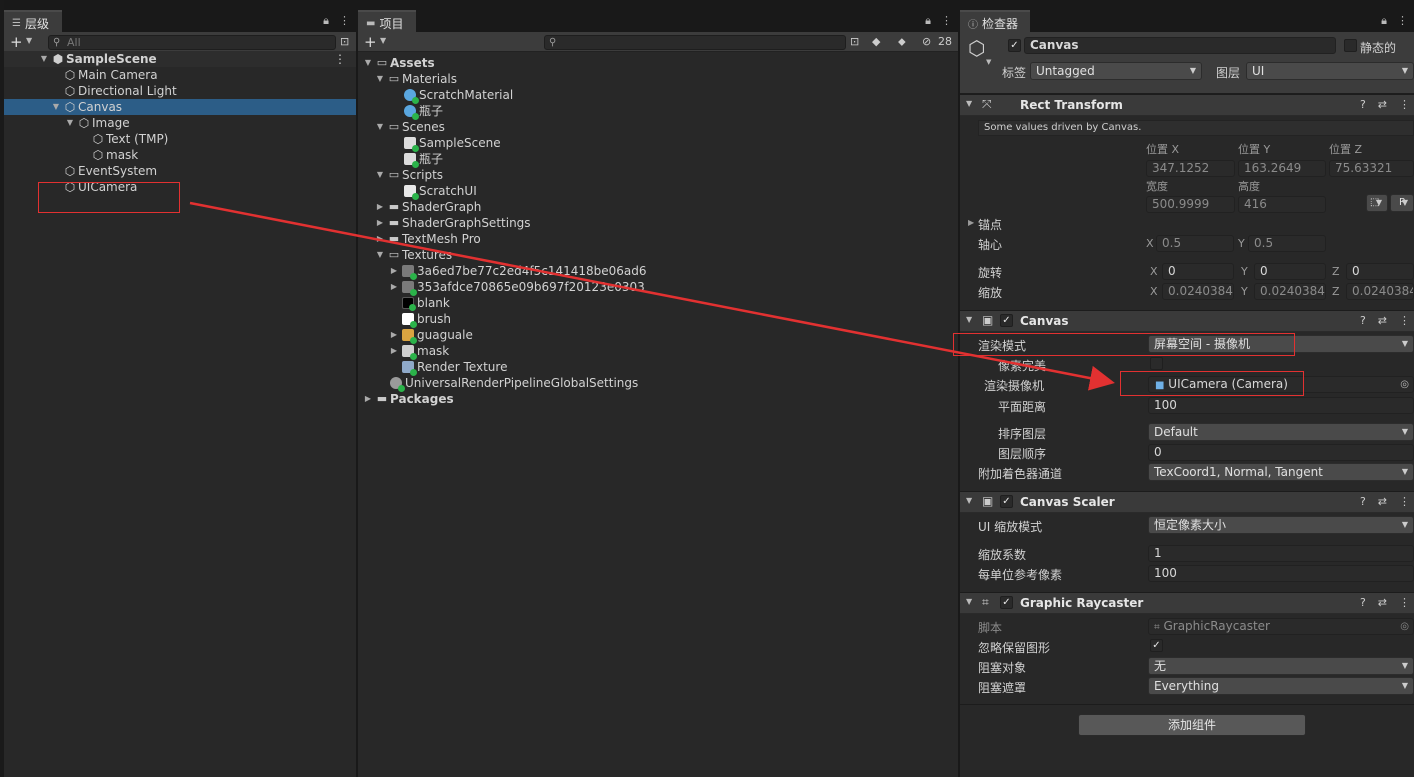  What do you see at coordinates (340, 59) in the screenshot?
I see `scene-menu-icon: ⋮` at bounding box center [340, 59].